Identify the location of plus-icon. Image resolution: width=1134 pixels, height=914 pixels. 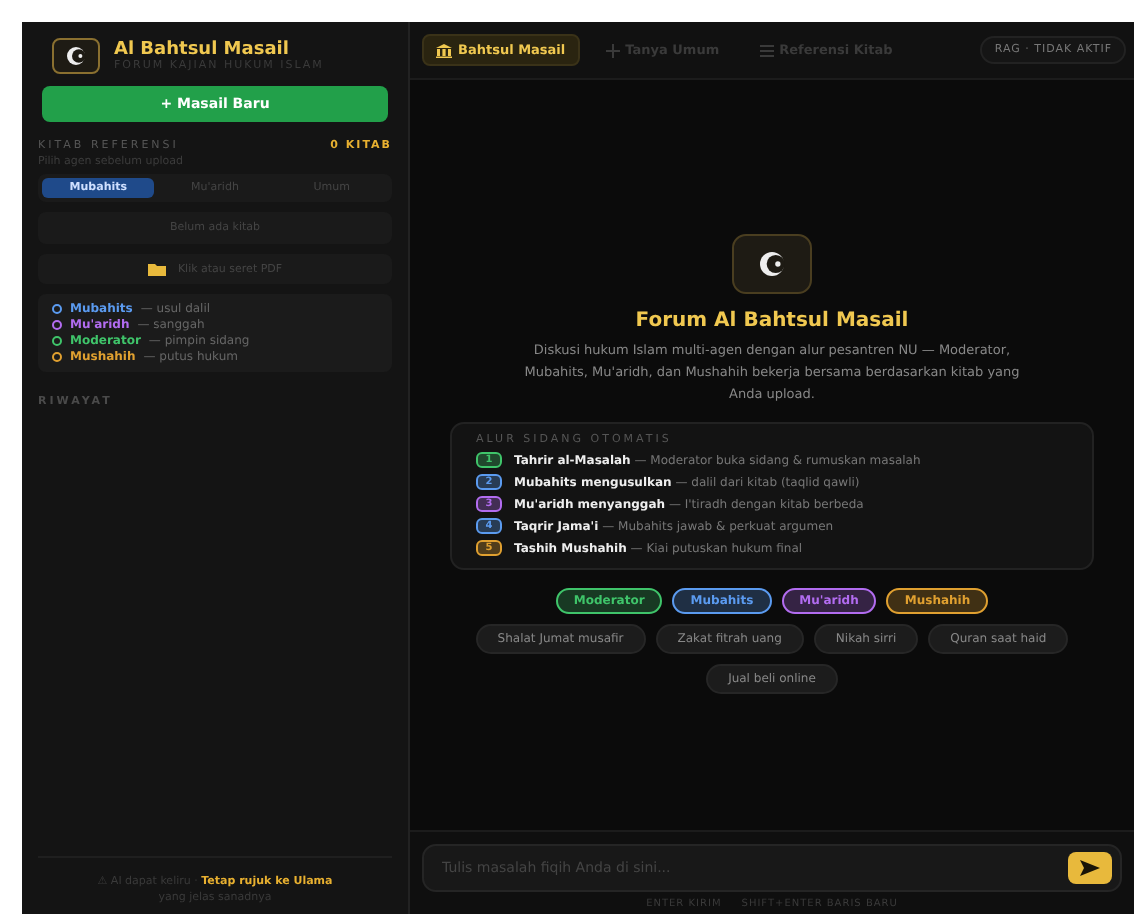
(612, 50).